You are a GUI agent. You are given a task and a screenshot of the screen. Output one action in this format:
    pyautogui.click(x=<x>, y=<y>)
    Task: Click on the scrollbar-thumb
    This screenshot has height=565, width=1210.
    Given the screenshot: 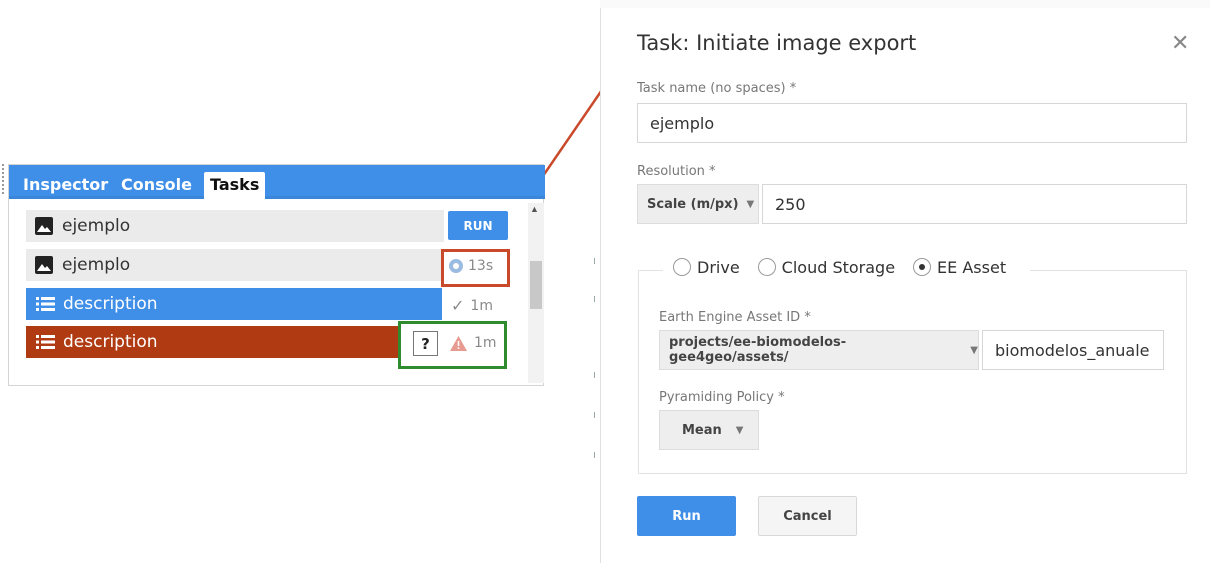 What is the action you would take?
    pyautogui.click(x=536, y=285)
    